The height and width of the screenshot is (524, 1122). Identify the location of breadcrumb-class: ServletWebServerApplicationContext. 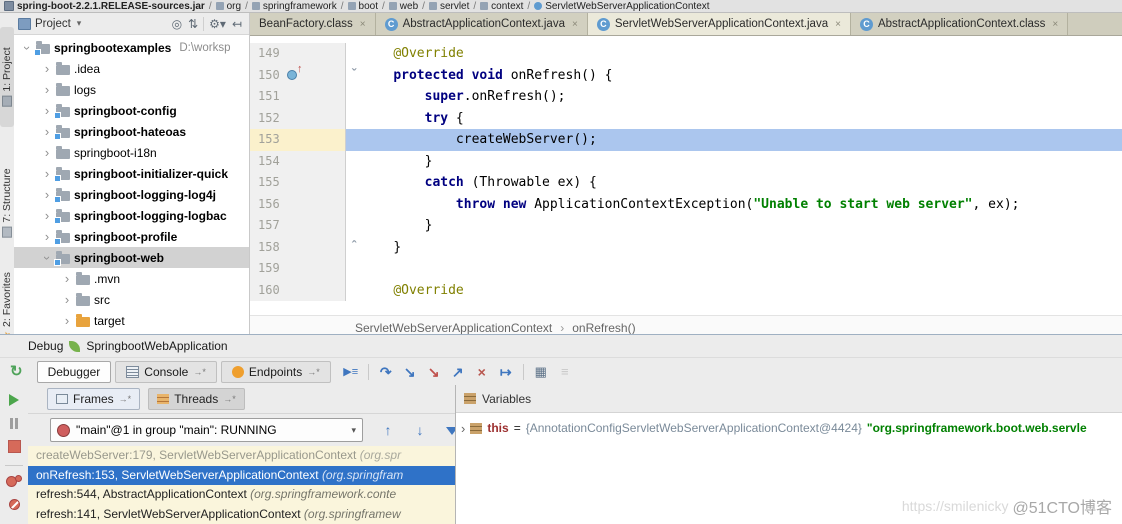
(453, 328).